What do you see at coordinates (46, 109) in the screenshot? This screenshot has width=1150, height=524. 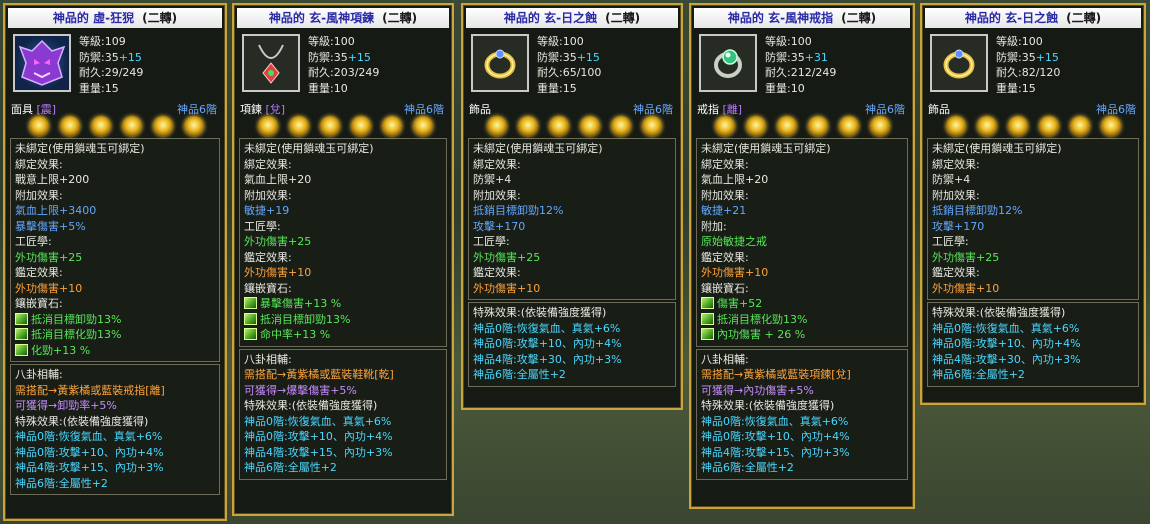 I see `trigram-label: [震]` at bounding box center [46, 109].